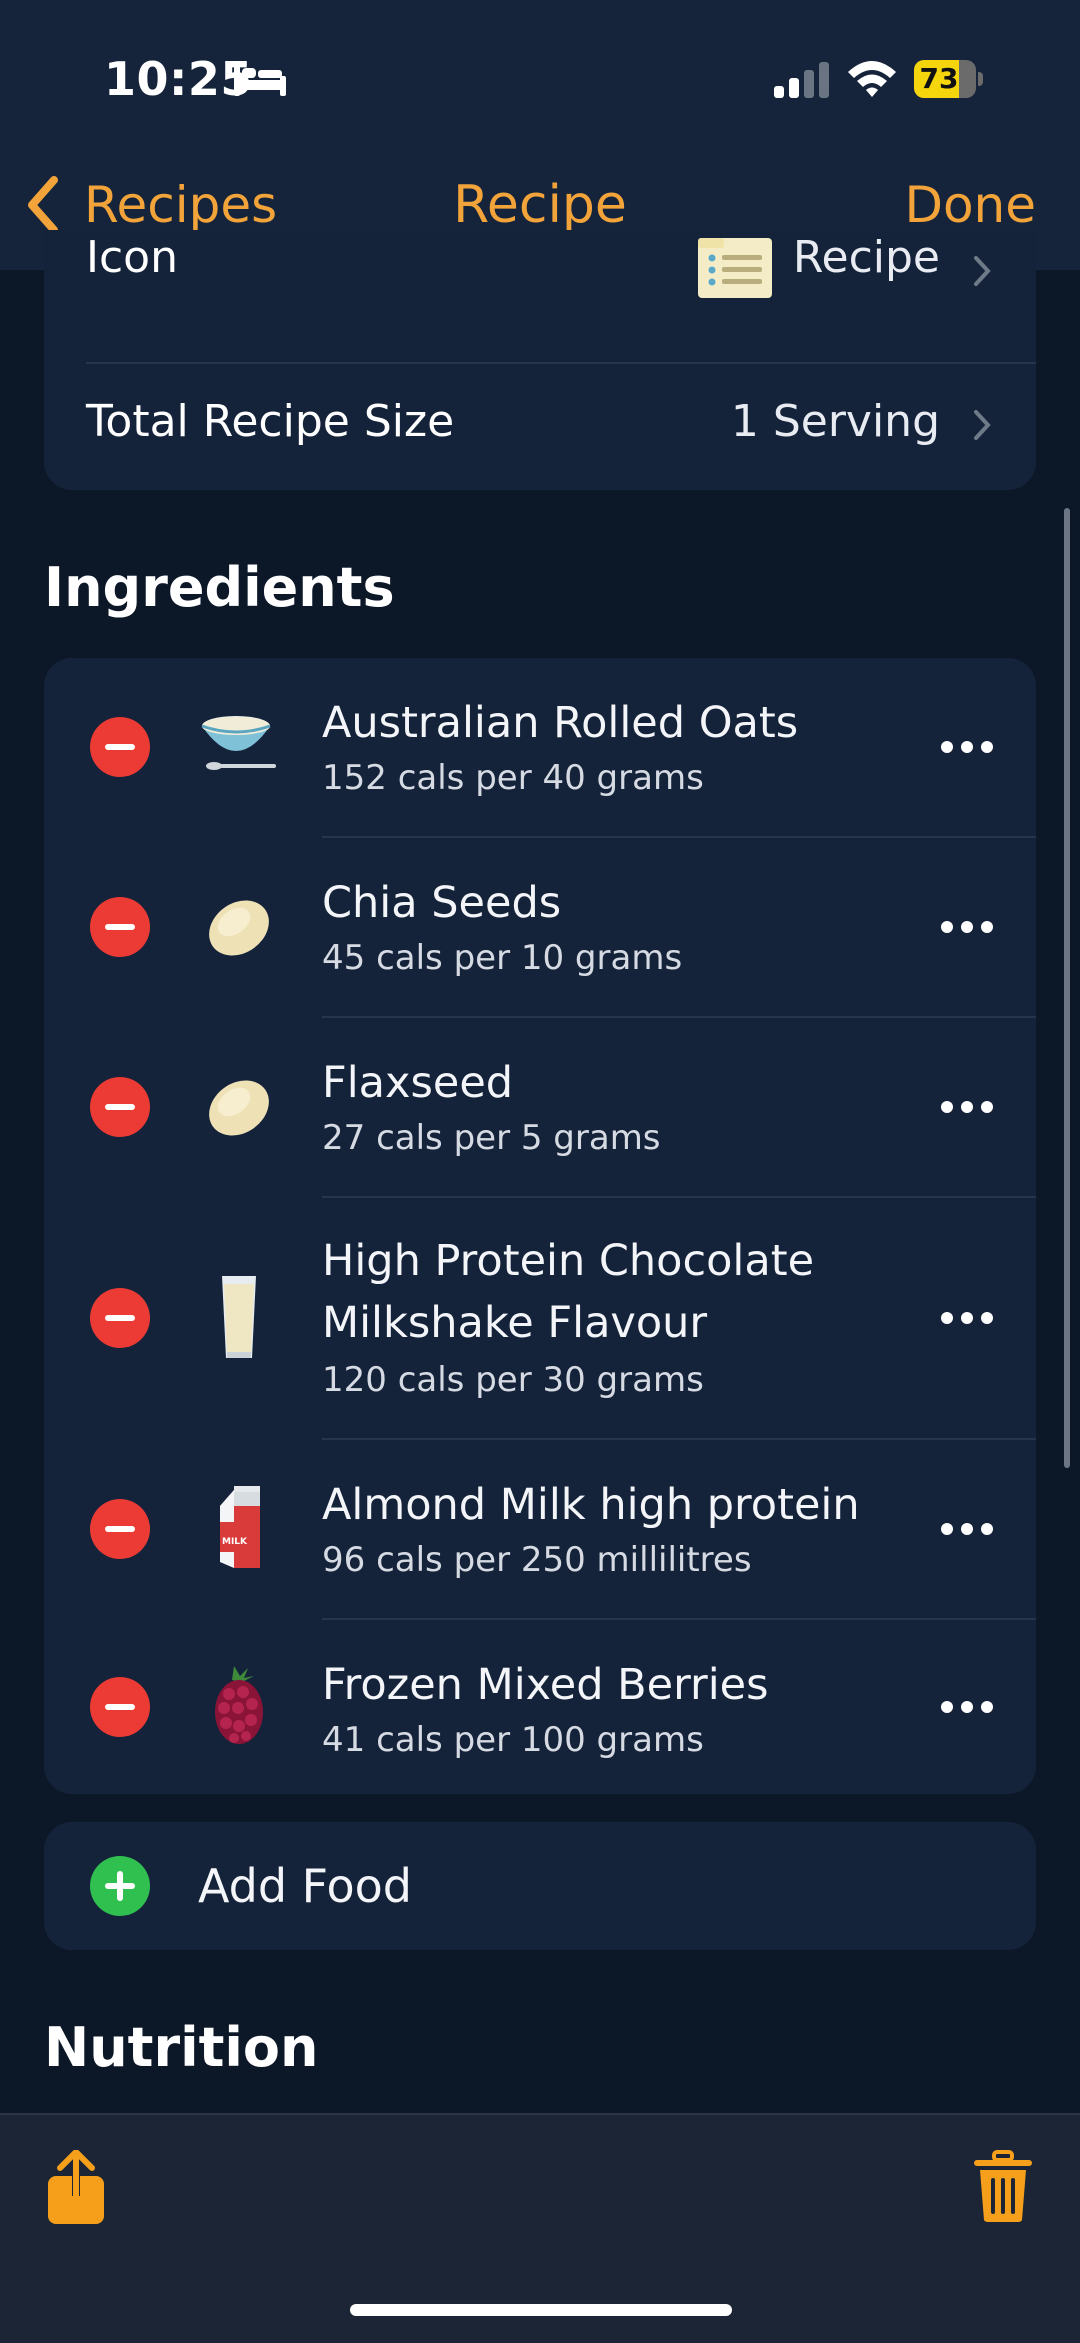 The height and width of the screenshot is (2343, 1080). Describe the element at coordinates (502, 958) in the screenshot. I see `ingredient-calories: 45 cals per 10 grams` at that location.